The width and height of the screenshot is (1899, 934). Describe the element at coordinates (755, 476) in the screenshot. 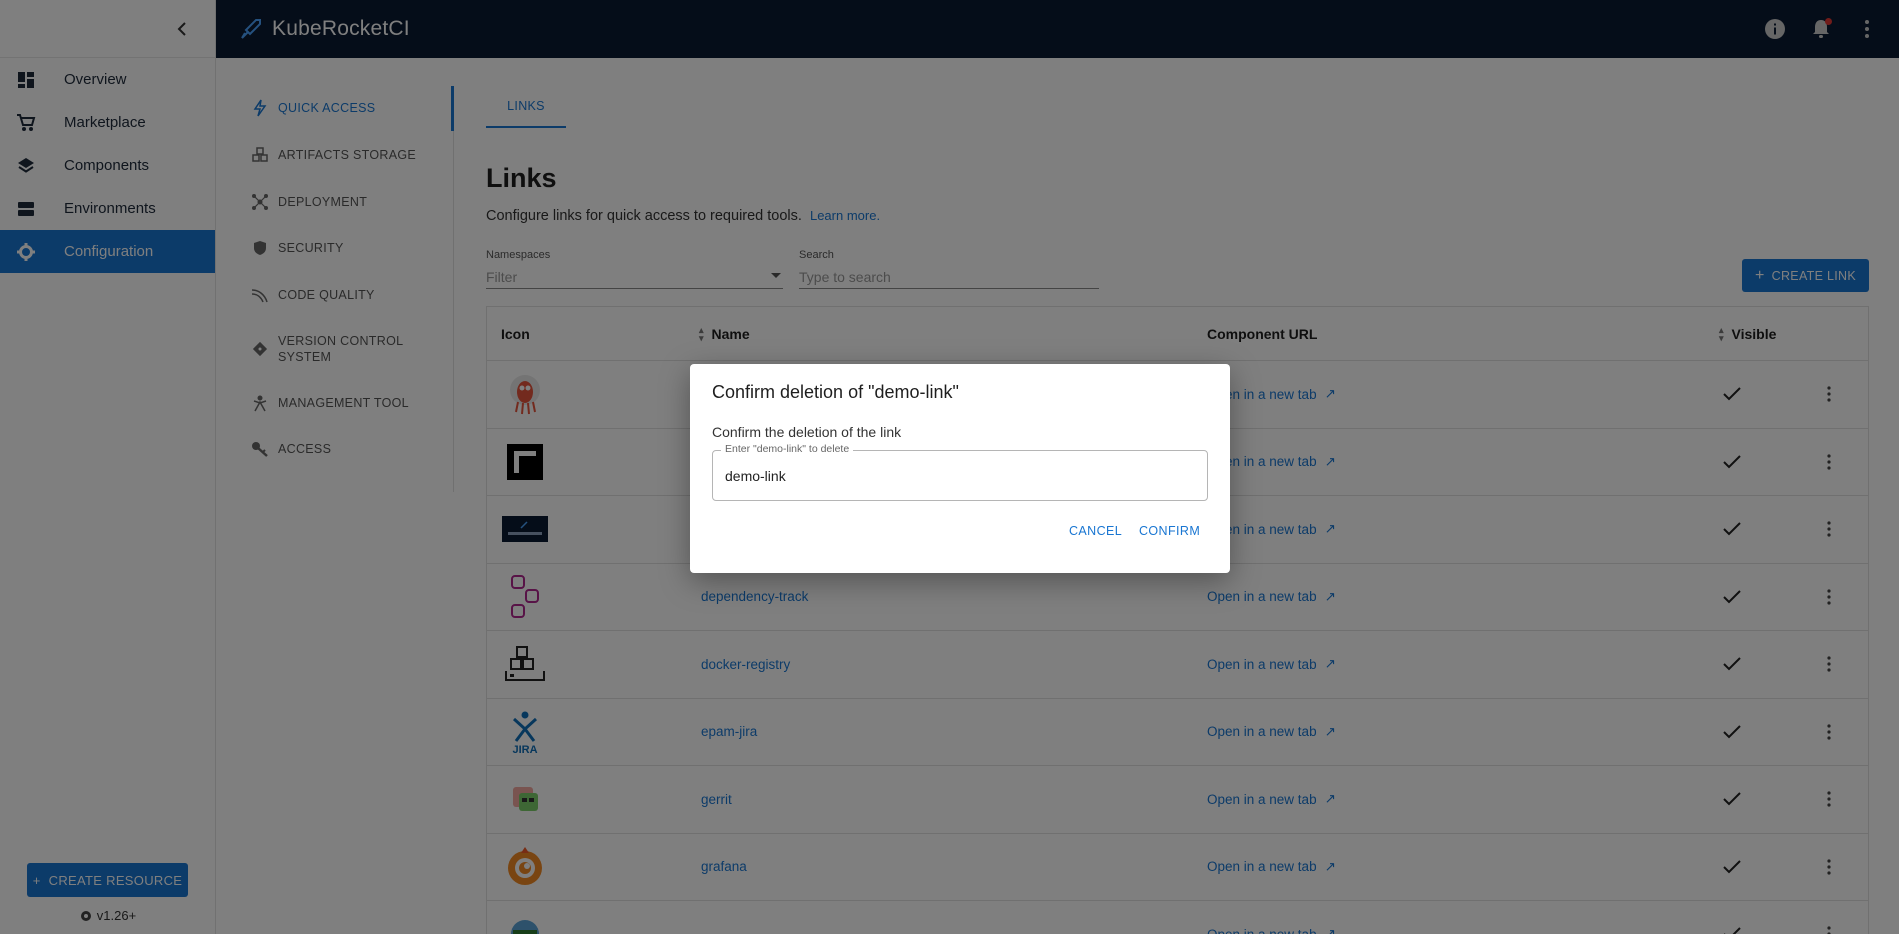

I see `confirm-name-value: demo-link` at that location.